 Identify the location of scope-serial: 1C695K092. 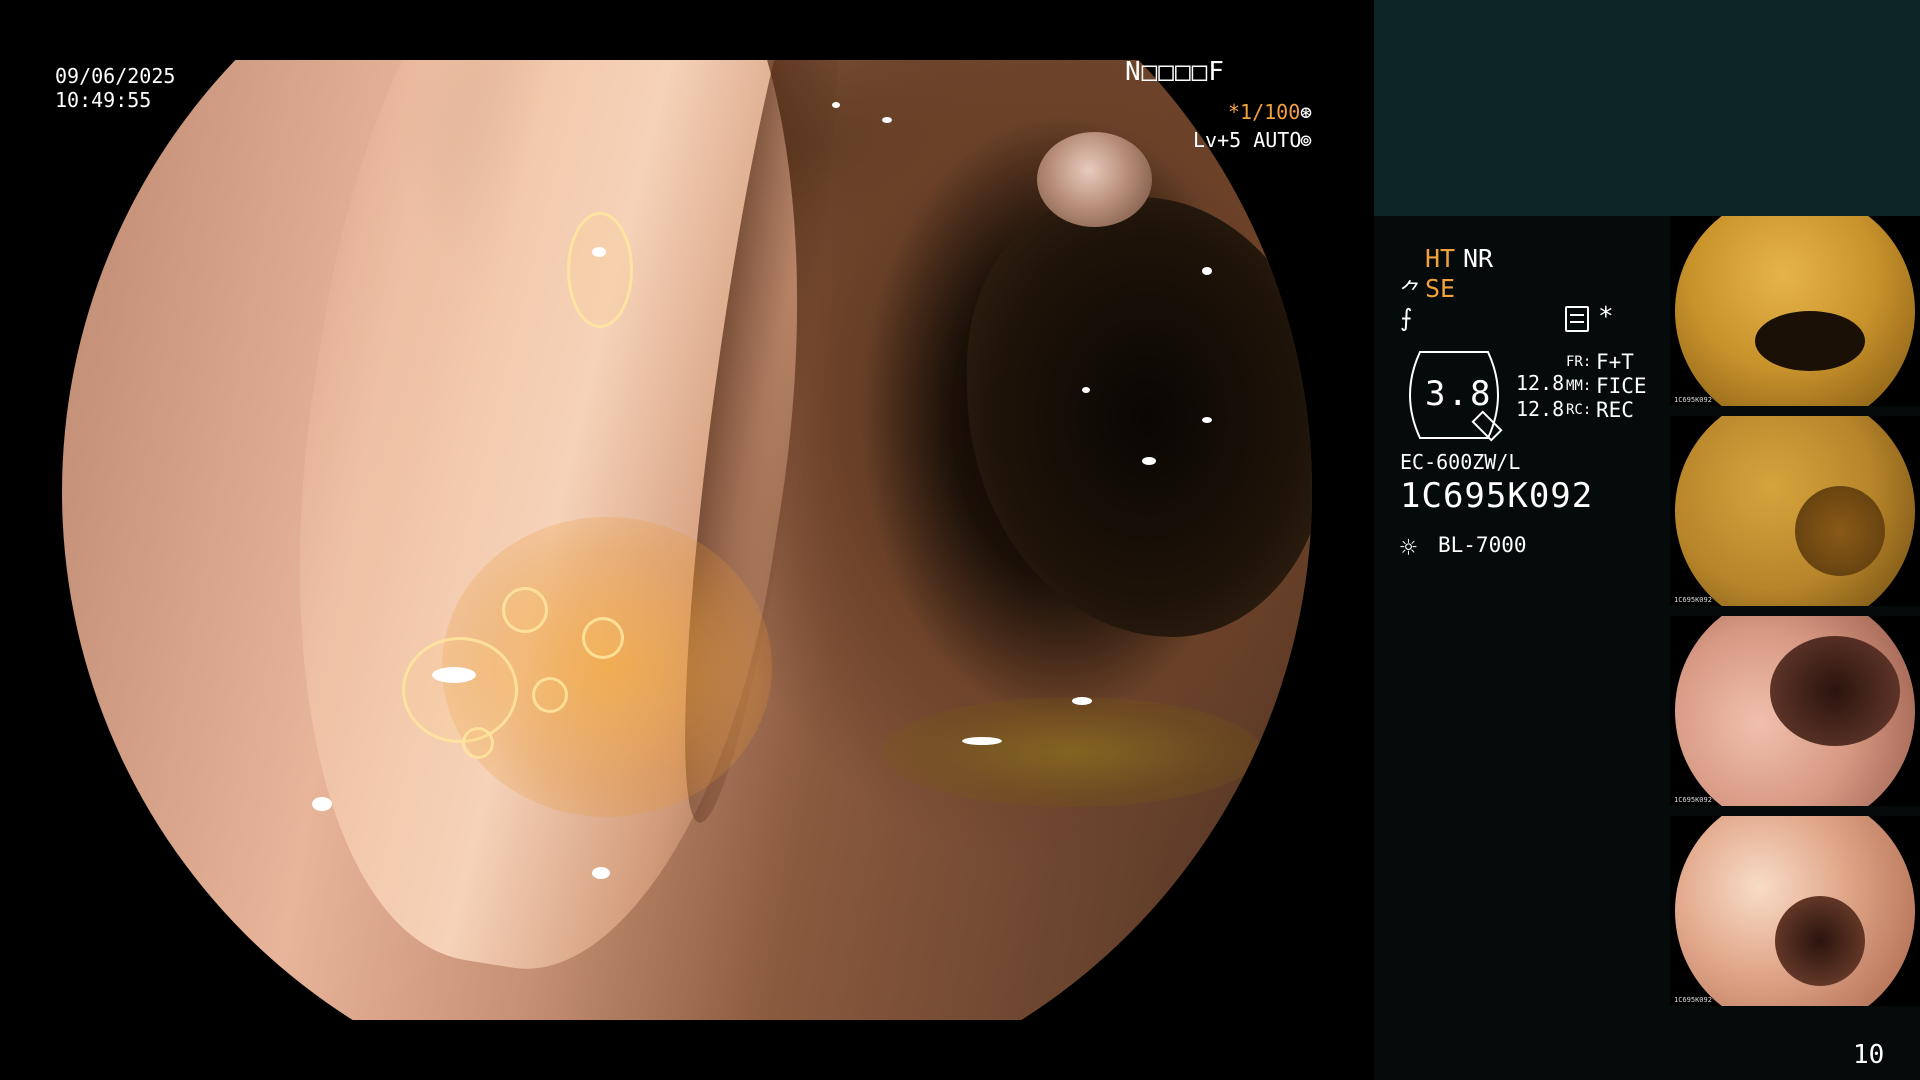
(1497, 496).